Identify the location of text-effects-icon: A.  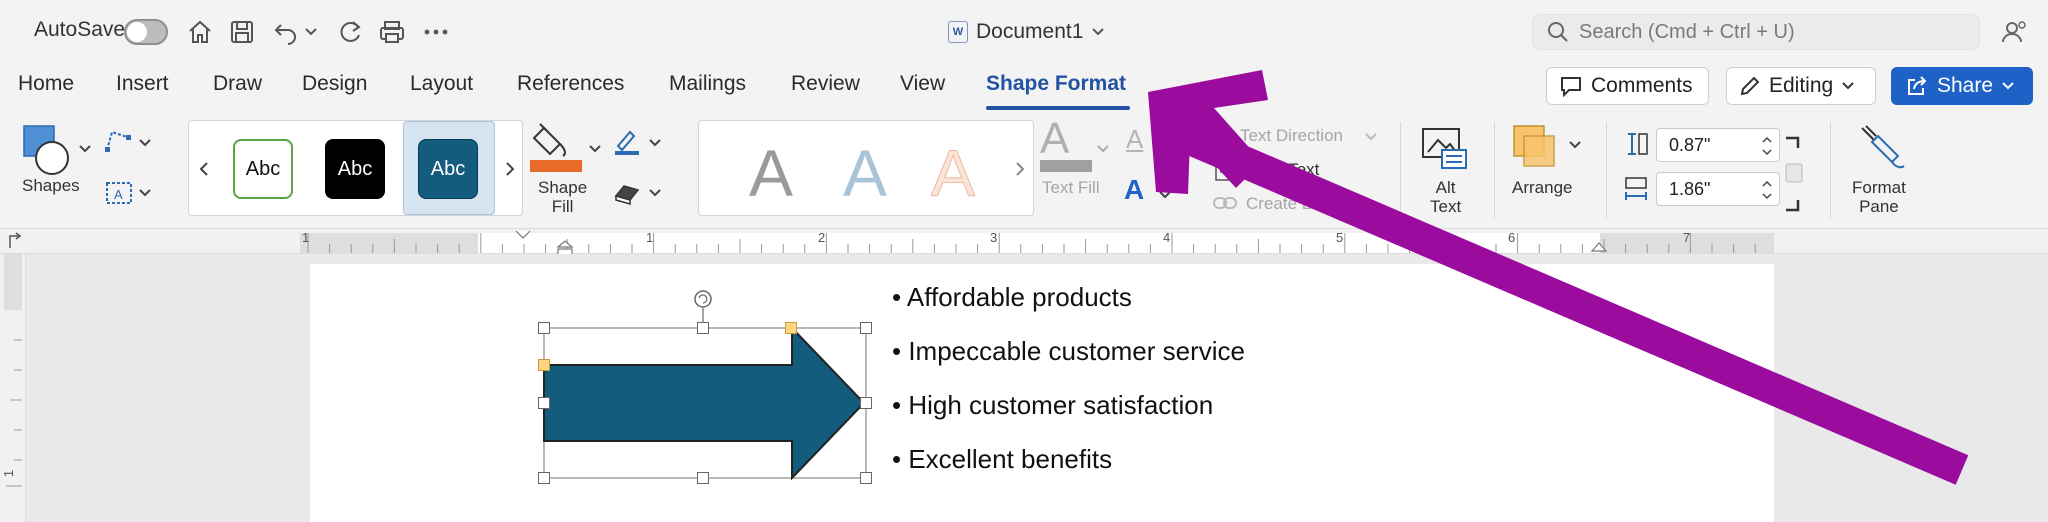
(1134, 190).